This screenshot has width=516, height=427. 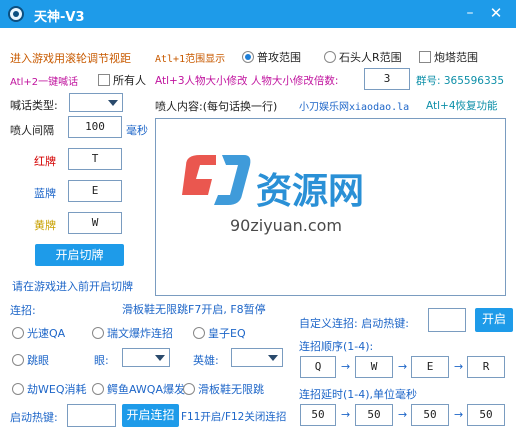 I want to click on shout-type-label: 喊话类型:, so click(x=34, y=105).